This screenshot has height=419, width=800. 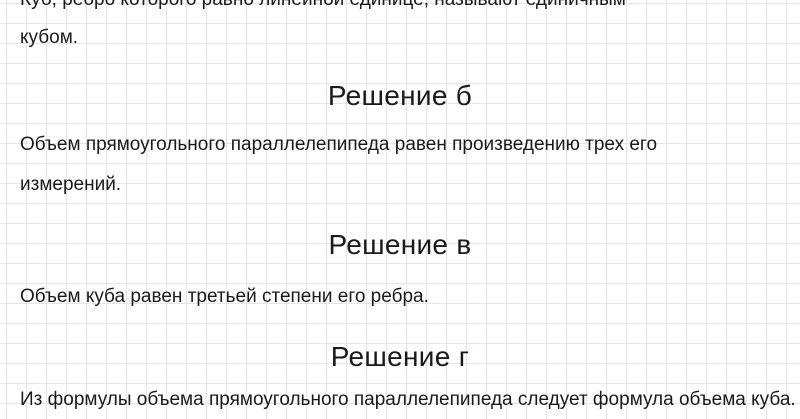 I want to click on paragraph-line: измерений., so click(x=71, y=184).